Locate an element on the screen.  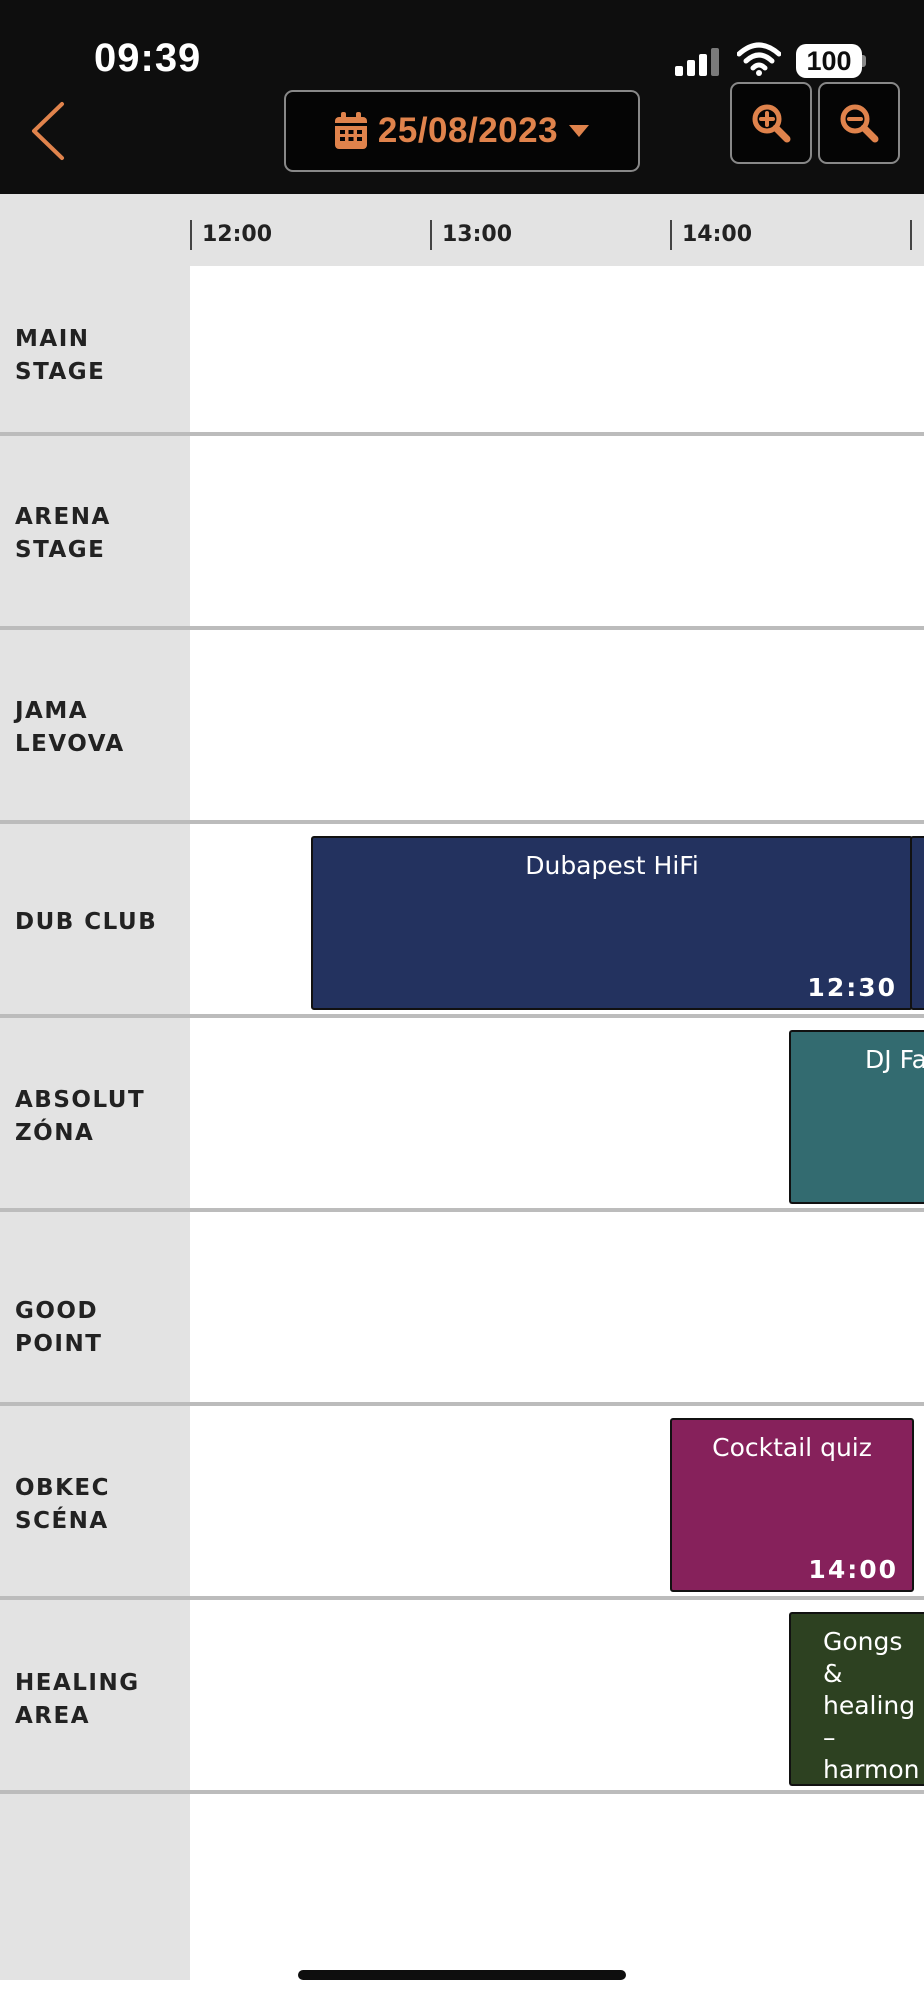
event-title: Dubapest HiFi is located at coordinates (612, 865).